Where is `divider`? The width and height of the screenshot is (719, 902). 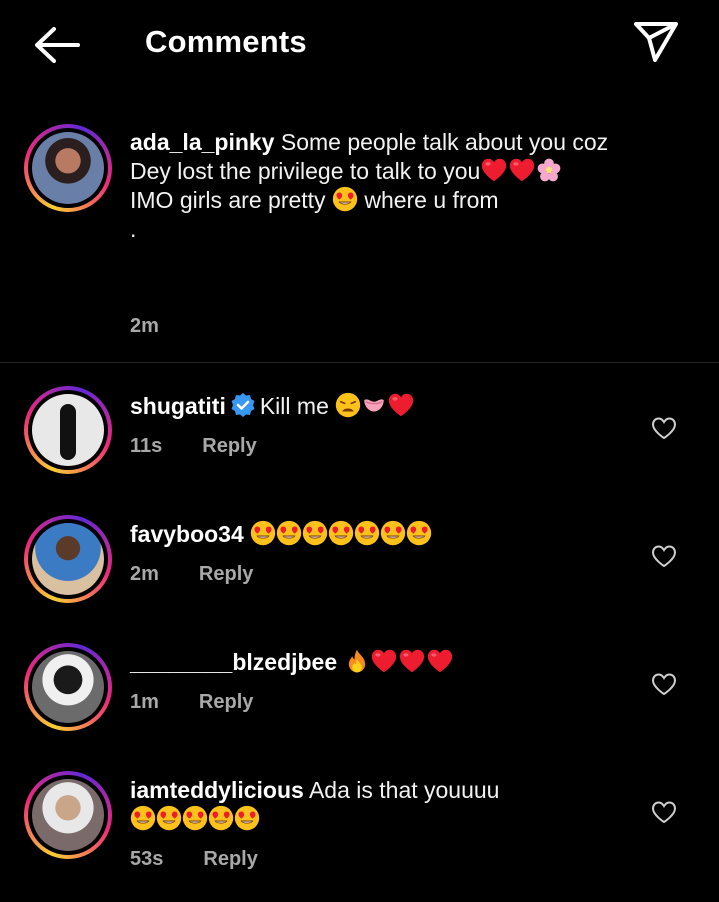
divider is located at coordinates (359, 362).